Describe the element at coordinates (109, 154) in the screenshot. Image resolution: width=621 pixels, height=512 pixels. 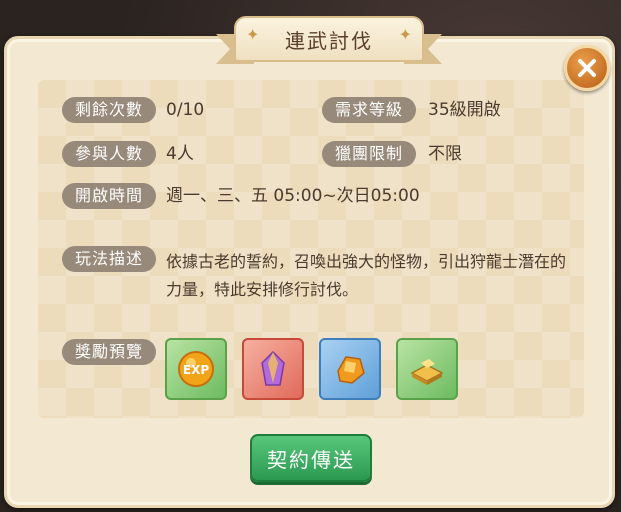
I see `participants-label: 參與人數` at that location.